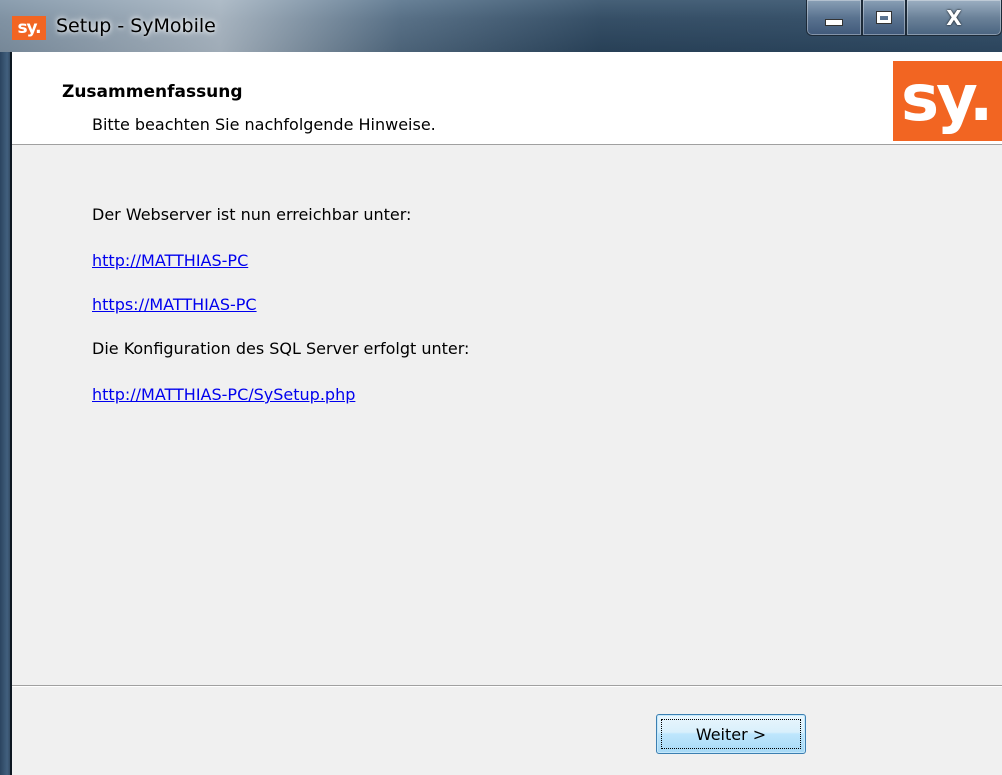 Image resolution: width=1002 pixels, height=775 pixels. I want to click on logo-text: sy., so click(947, 99).